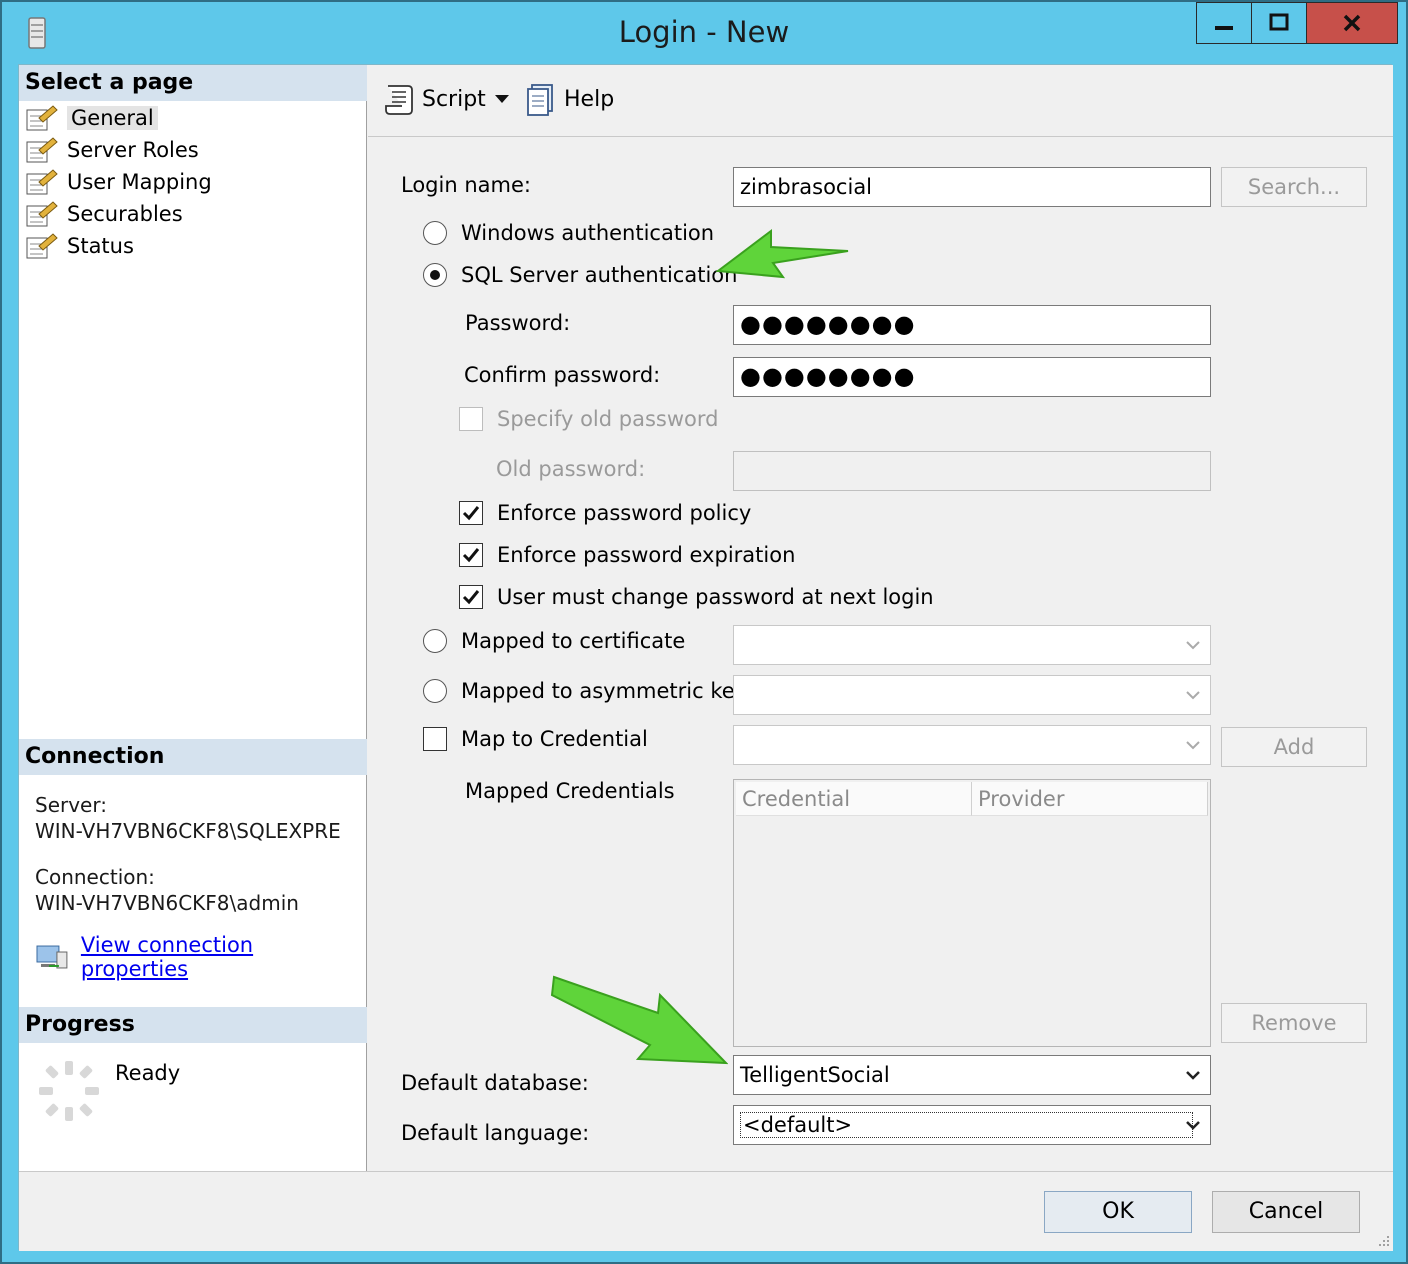 This screenshot has height=1264, width=1408. I want to click on help-icon, so click(540, 100).